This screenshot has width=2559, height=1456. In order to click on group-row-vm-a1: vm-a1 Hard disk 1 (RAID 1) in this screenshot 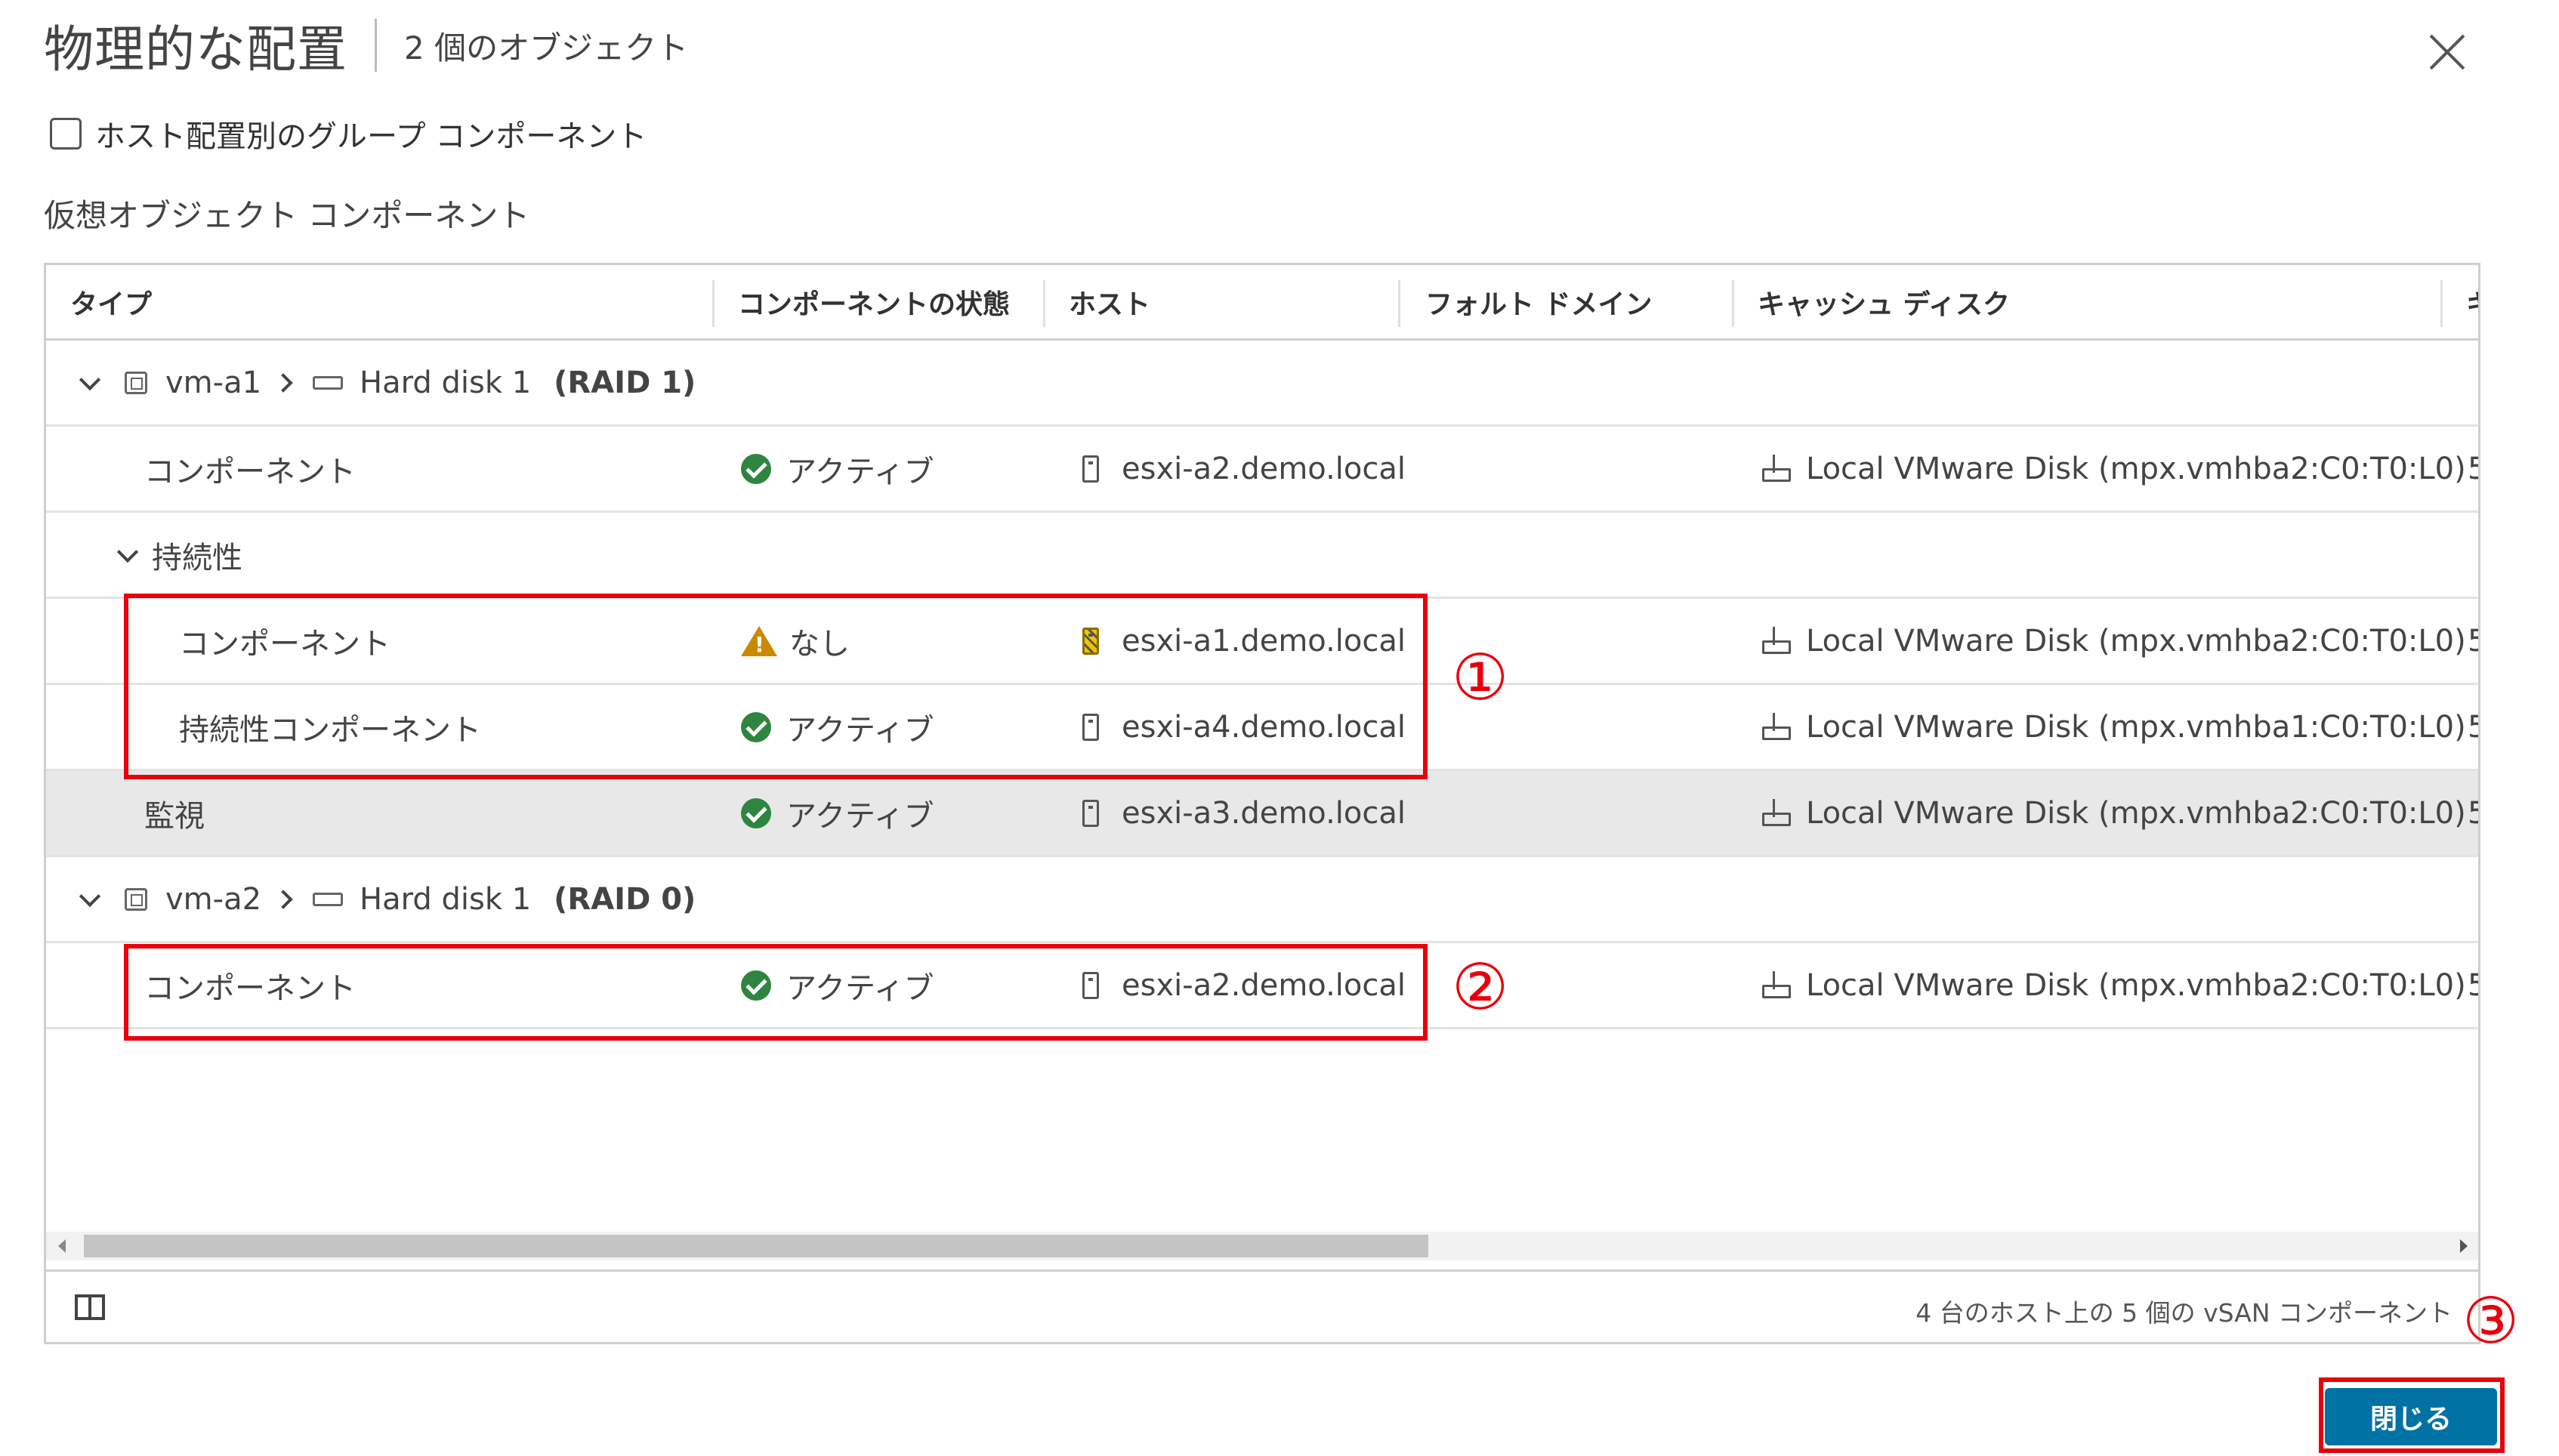, I will do `click(1262, 384)`.